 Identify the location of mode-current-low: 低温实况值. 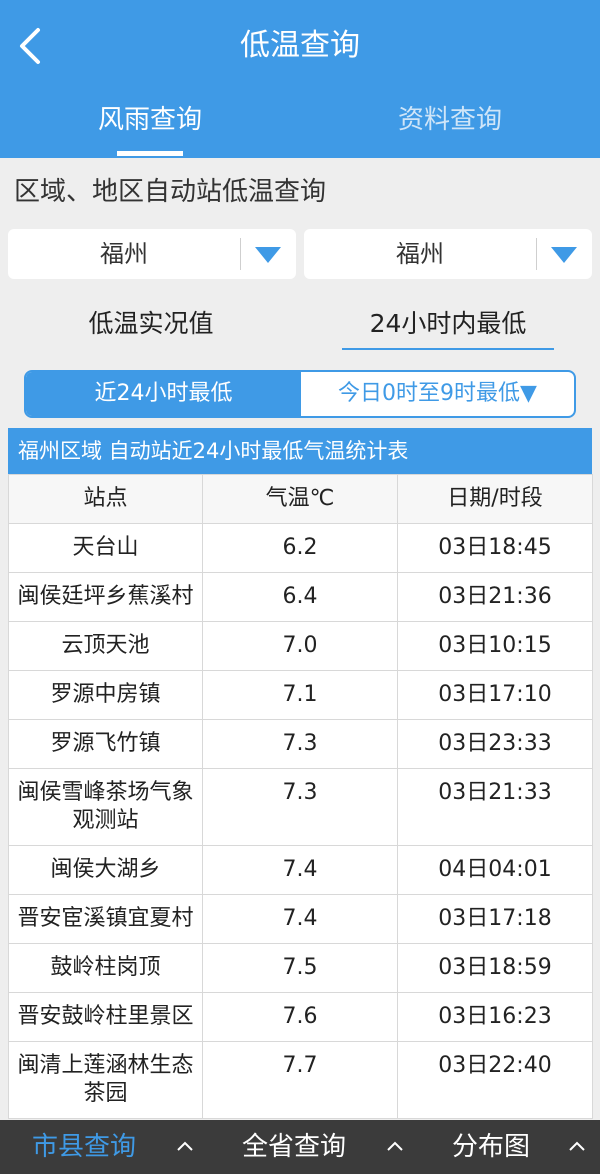
(151, 324).